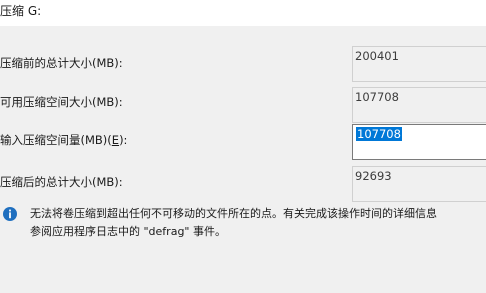 The height and width of the screenshot is (293, 486). What do you see at coordinates (419, 105) in the screenshot?
I see `value-available-space: 107708` at bounding box center [419, 105].